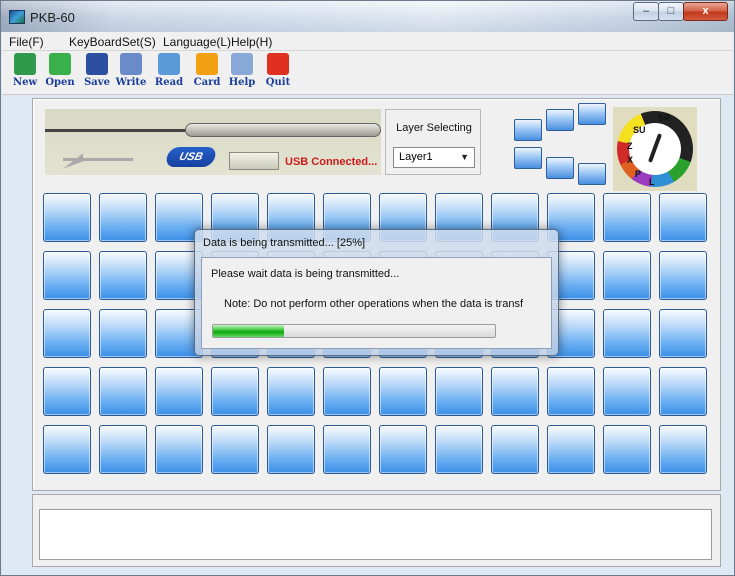  Describe the element at coordinates (671, 11) in the screenshot. I see `maximize-button: □` at that location.